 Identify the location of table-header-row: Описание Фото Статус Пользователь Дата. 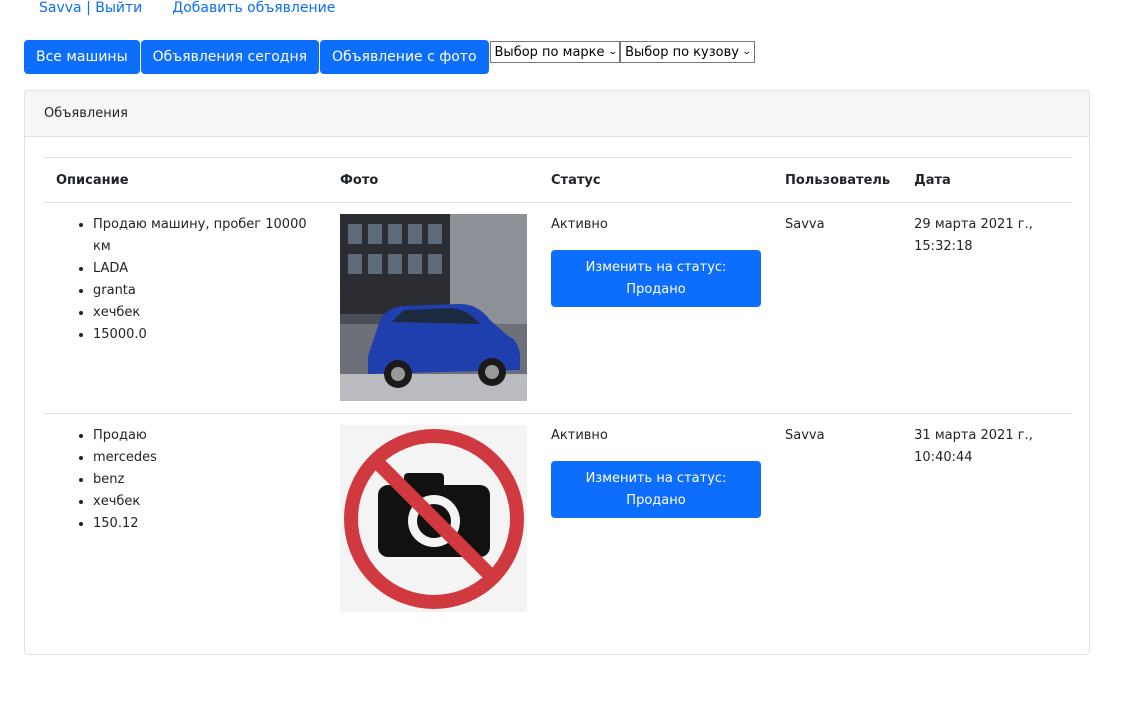
(558, 180).